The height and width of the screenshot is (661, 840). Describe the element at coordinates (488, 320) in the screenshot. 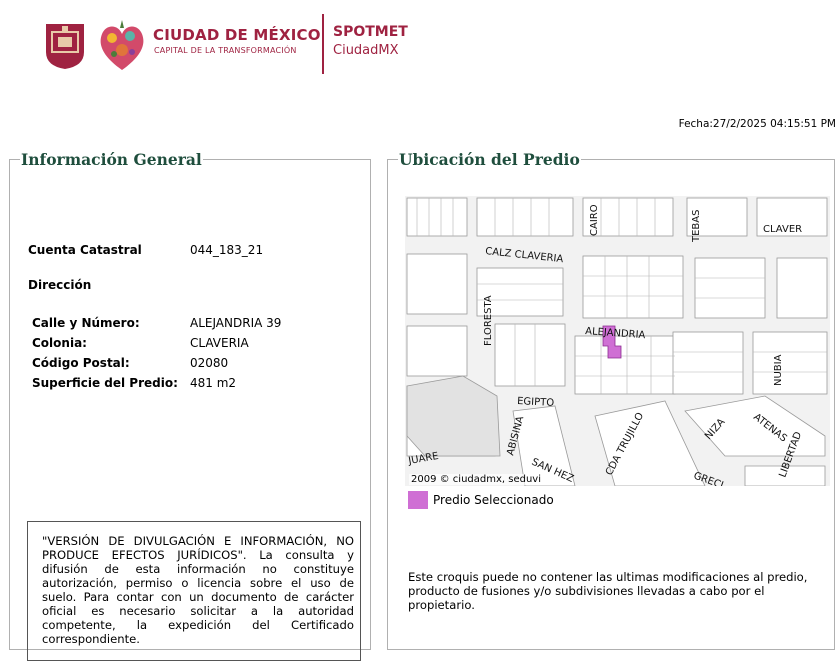

I see `svg-text: FLORESTA` at that location.